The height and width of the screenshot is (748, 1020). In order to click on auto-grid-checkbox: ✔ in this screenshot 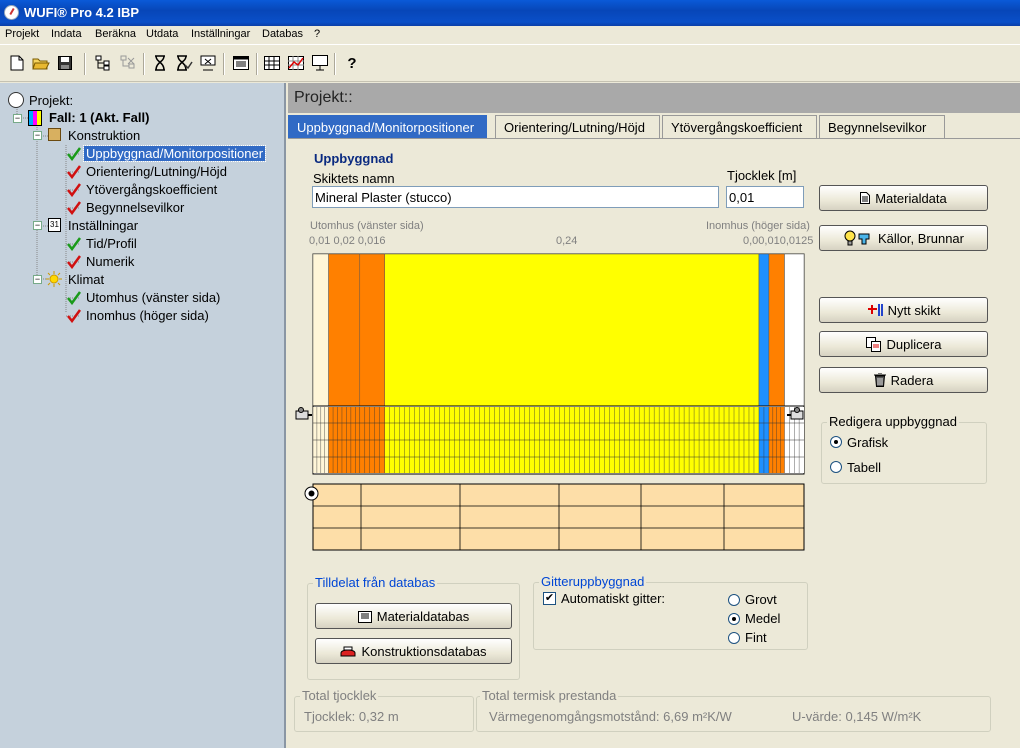, I will do `click(549, 598)`.